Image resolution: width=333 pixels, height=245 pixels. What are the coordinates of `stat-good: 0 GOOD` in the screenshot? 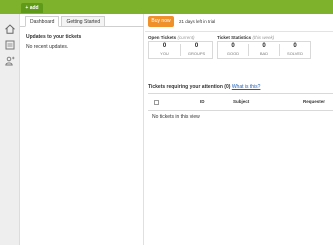 It's located at (233, 50).